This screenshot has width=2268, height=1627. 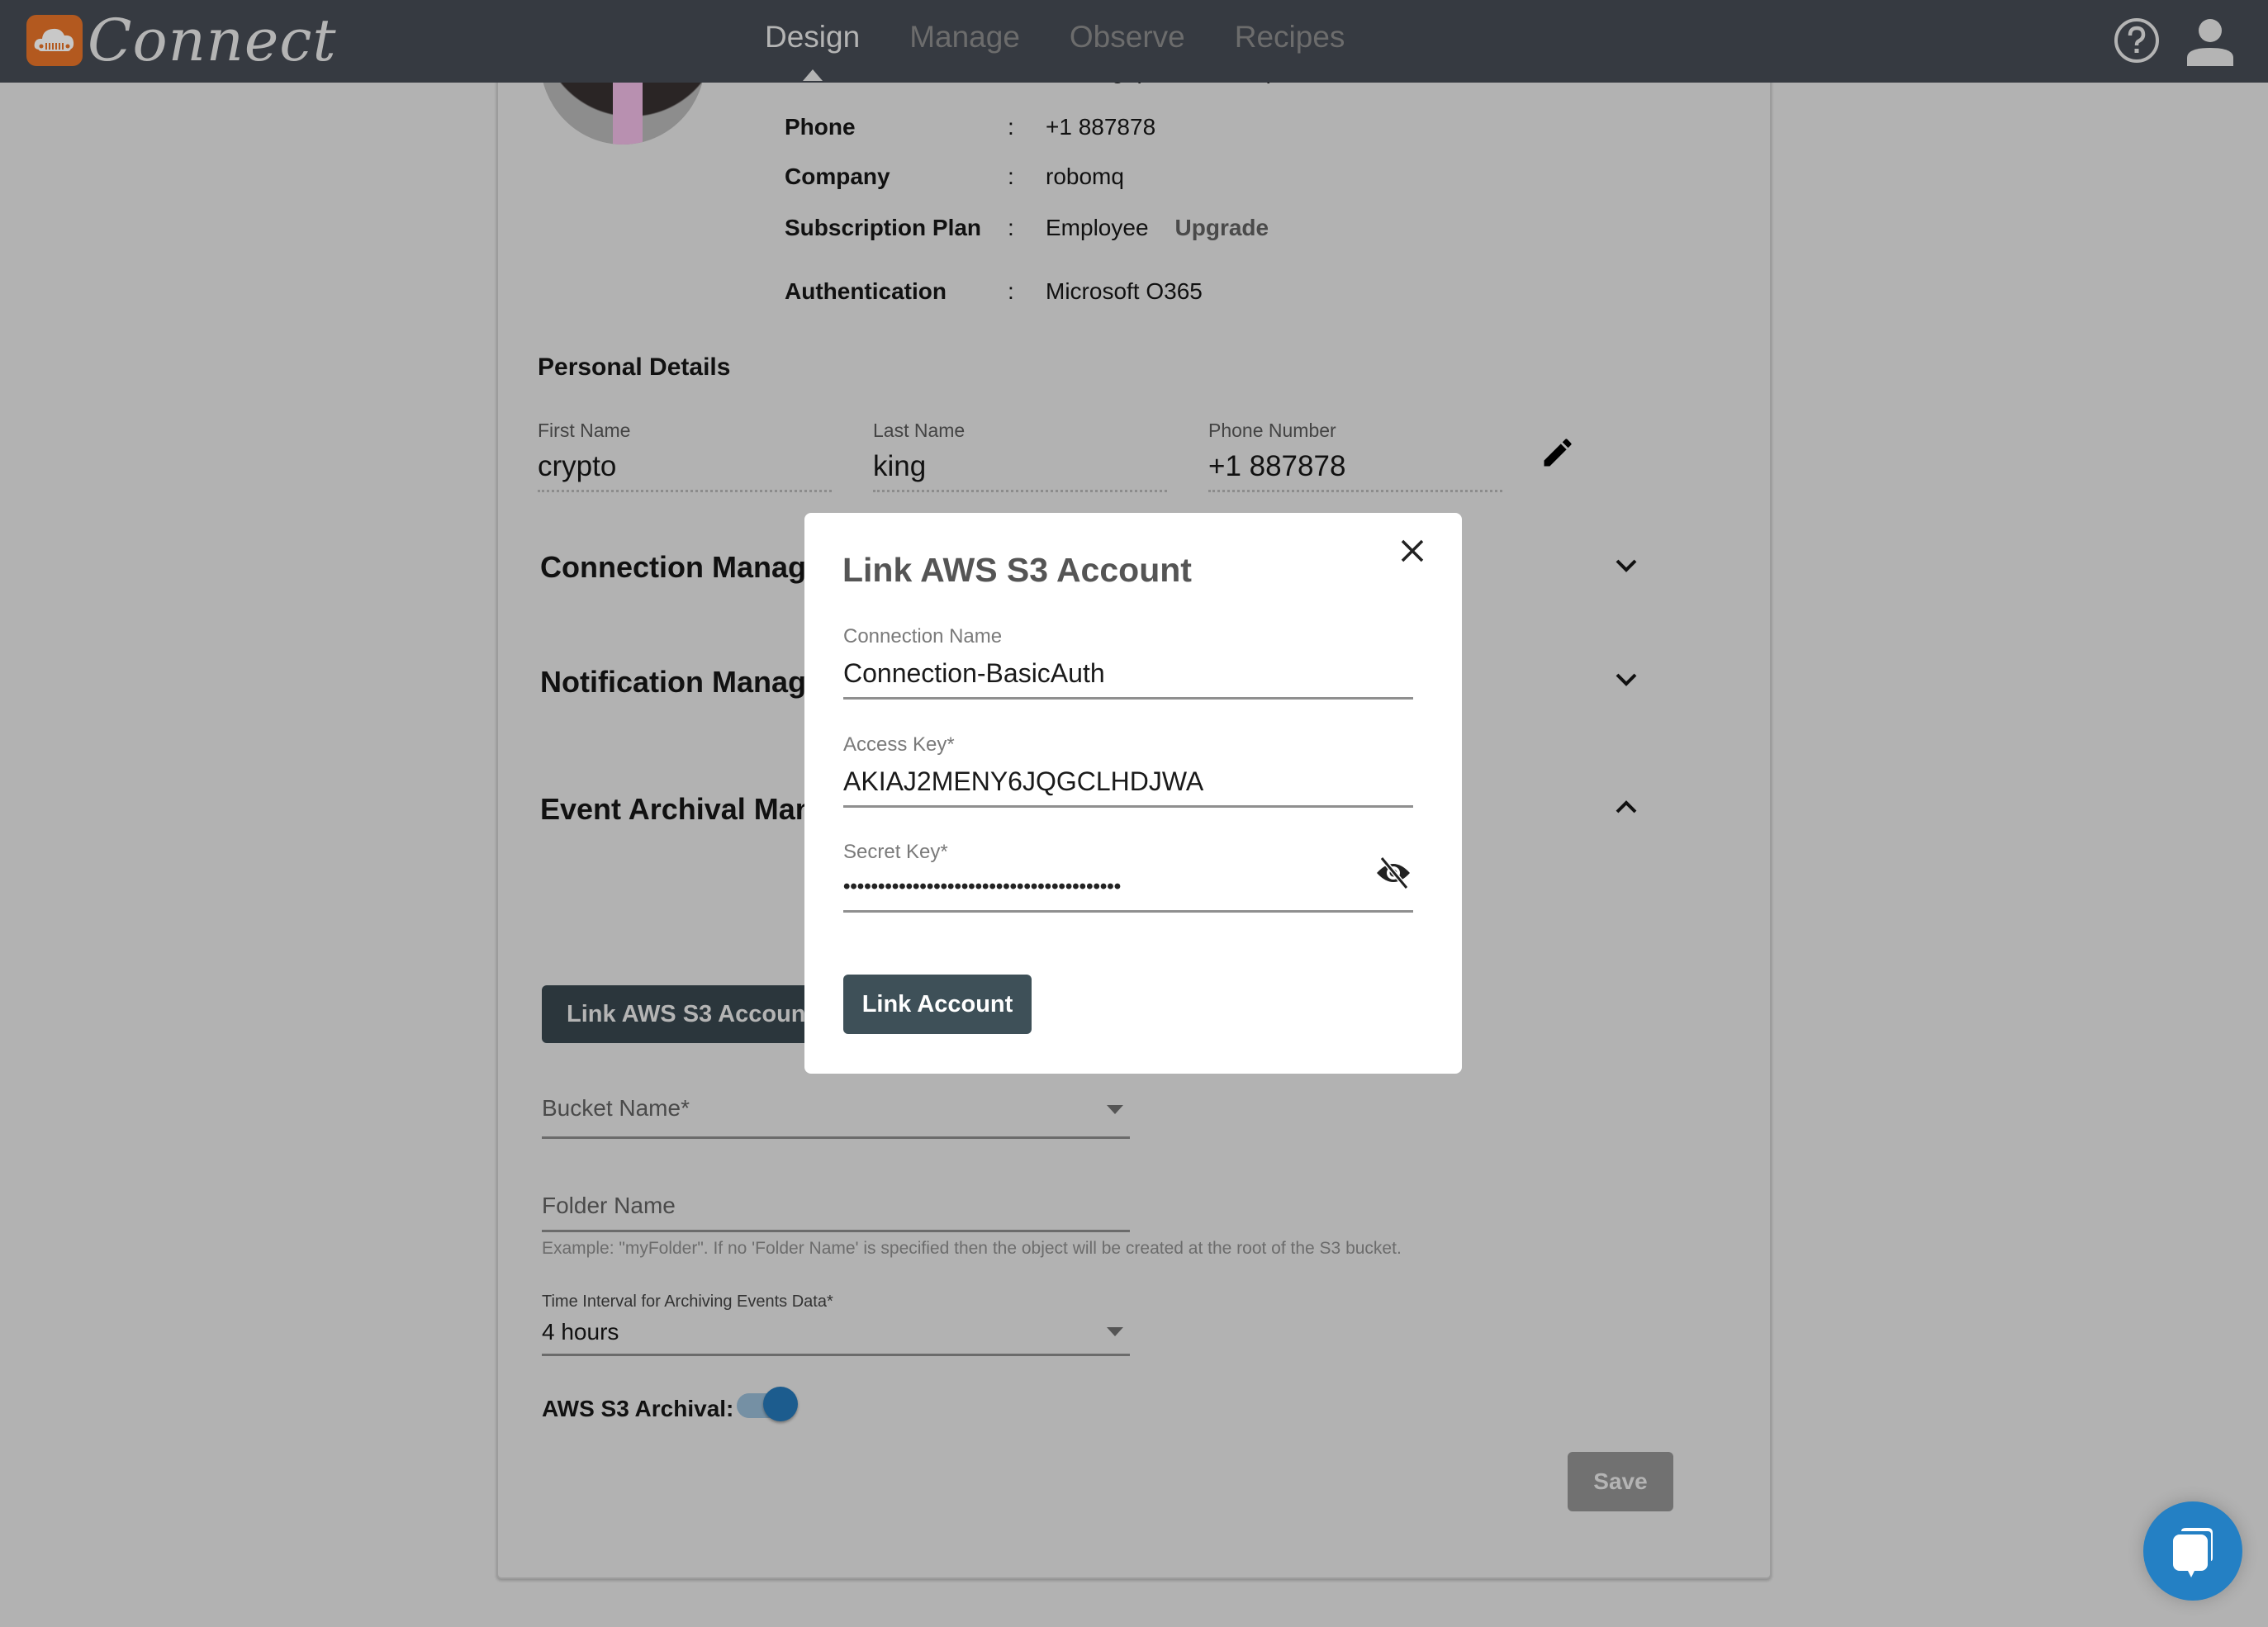 What do you see at coordinates (638, 1408) in the screenshot?
I see `aws-s3-archival-label: AWS S3 Archival:` at bounding box center [638, 1408].